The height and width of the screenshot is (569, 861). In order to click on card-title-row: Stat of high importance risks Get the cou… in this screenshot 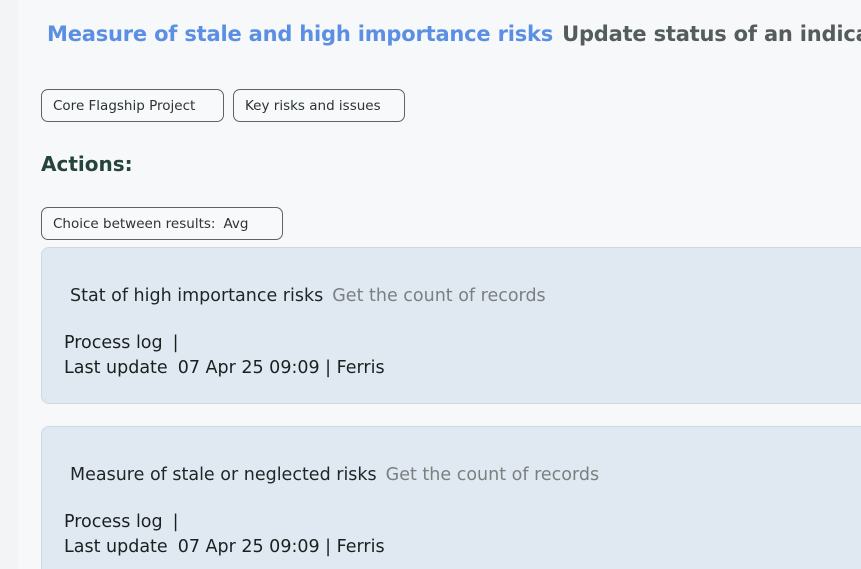, I will do `click(308, 296)`.